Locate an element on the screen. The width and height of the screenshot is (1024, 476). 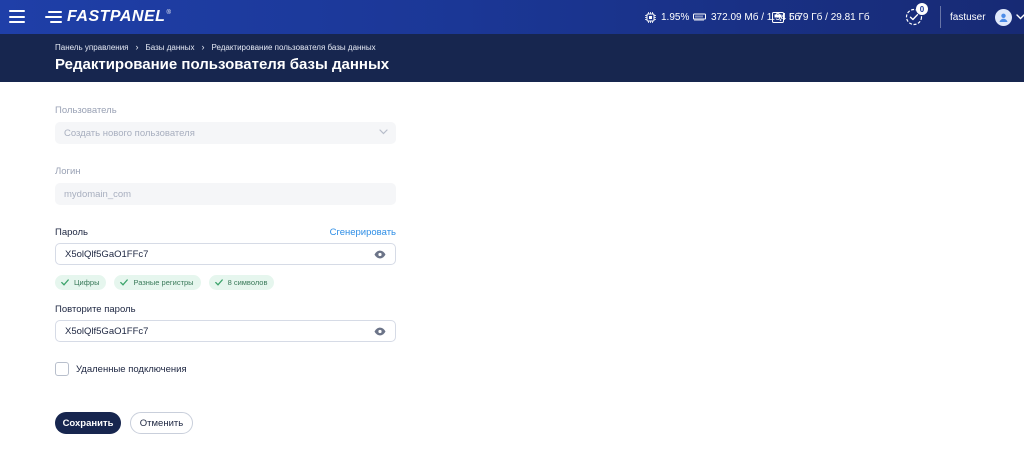
user-select-value: Создать нового пользователя is located at coordinates (129, 133).